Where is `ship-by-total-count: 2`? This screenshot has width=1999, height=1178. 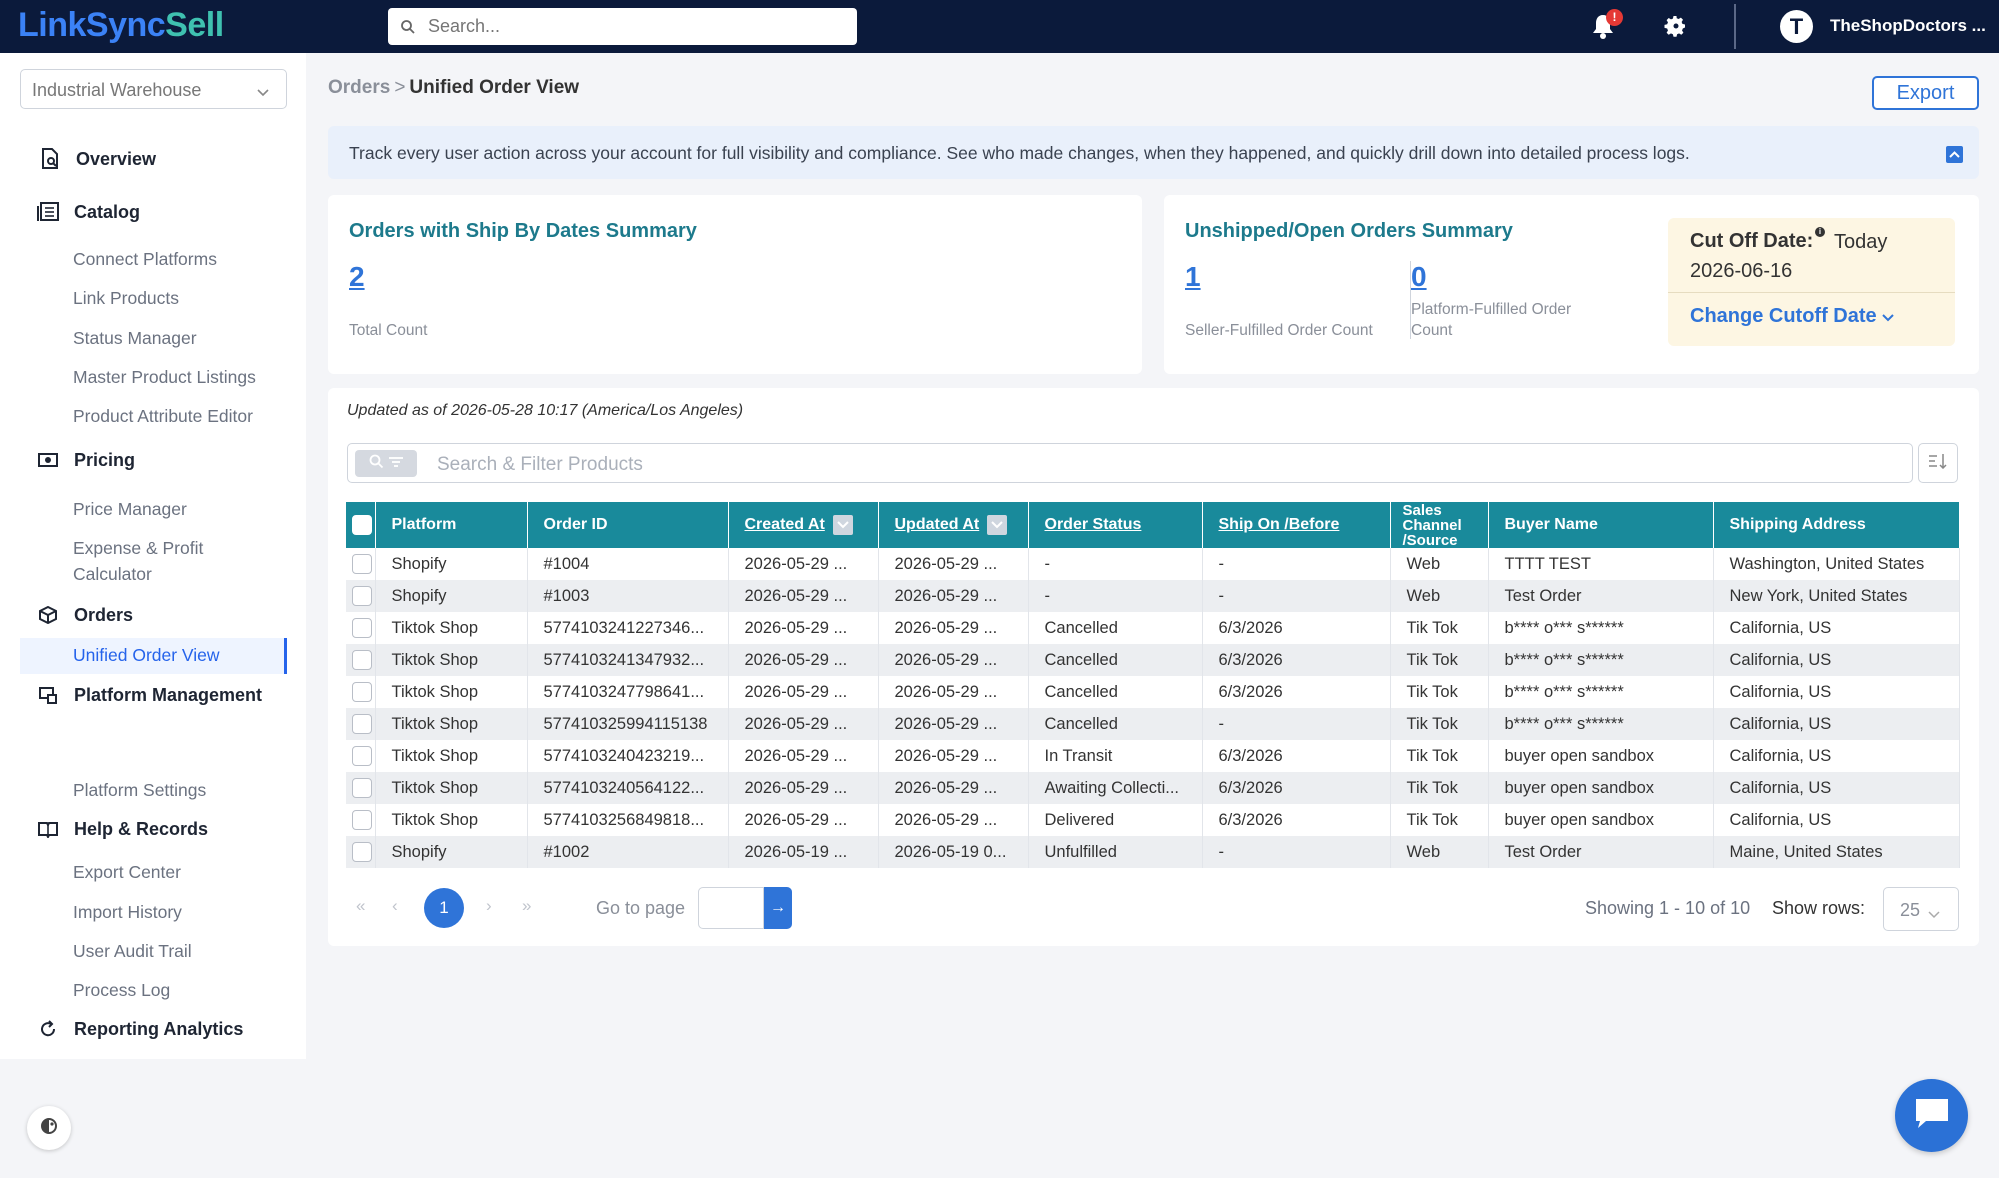
ship-by-total-count: 2 is located at coordinates (357, 277).